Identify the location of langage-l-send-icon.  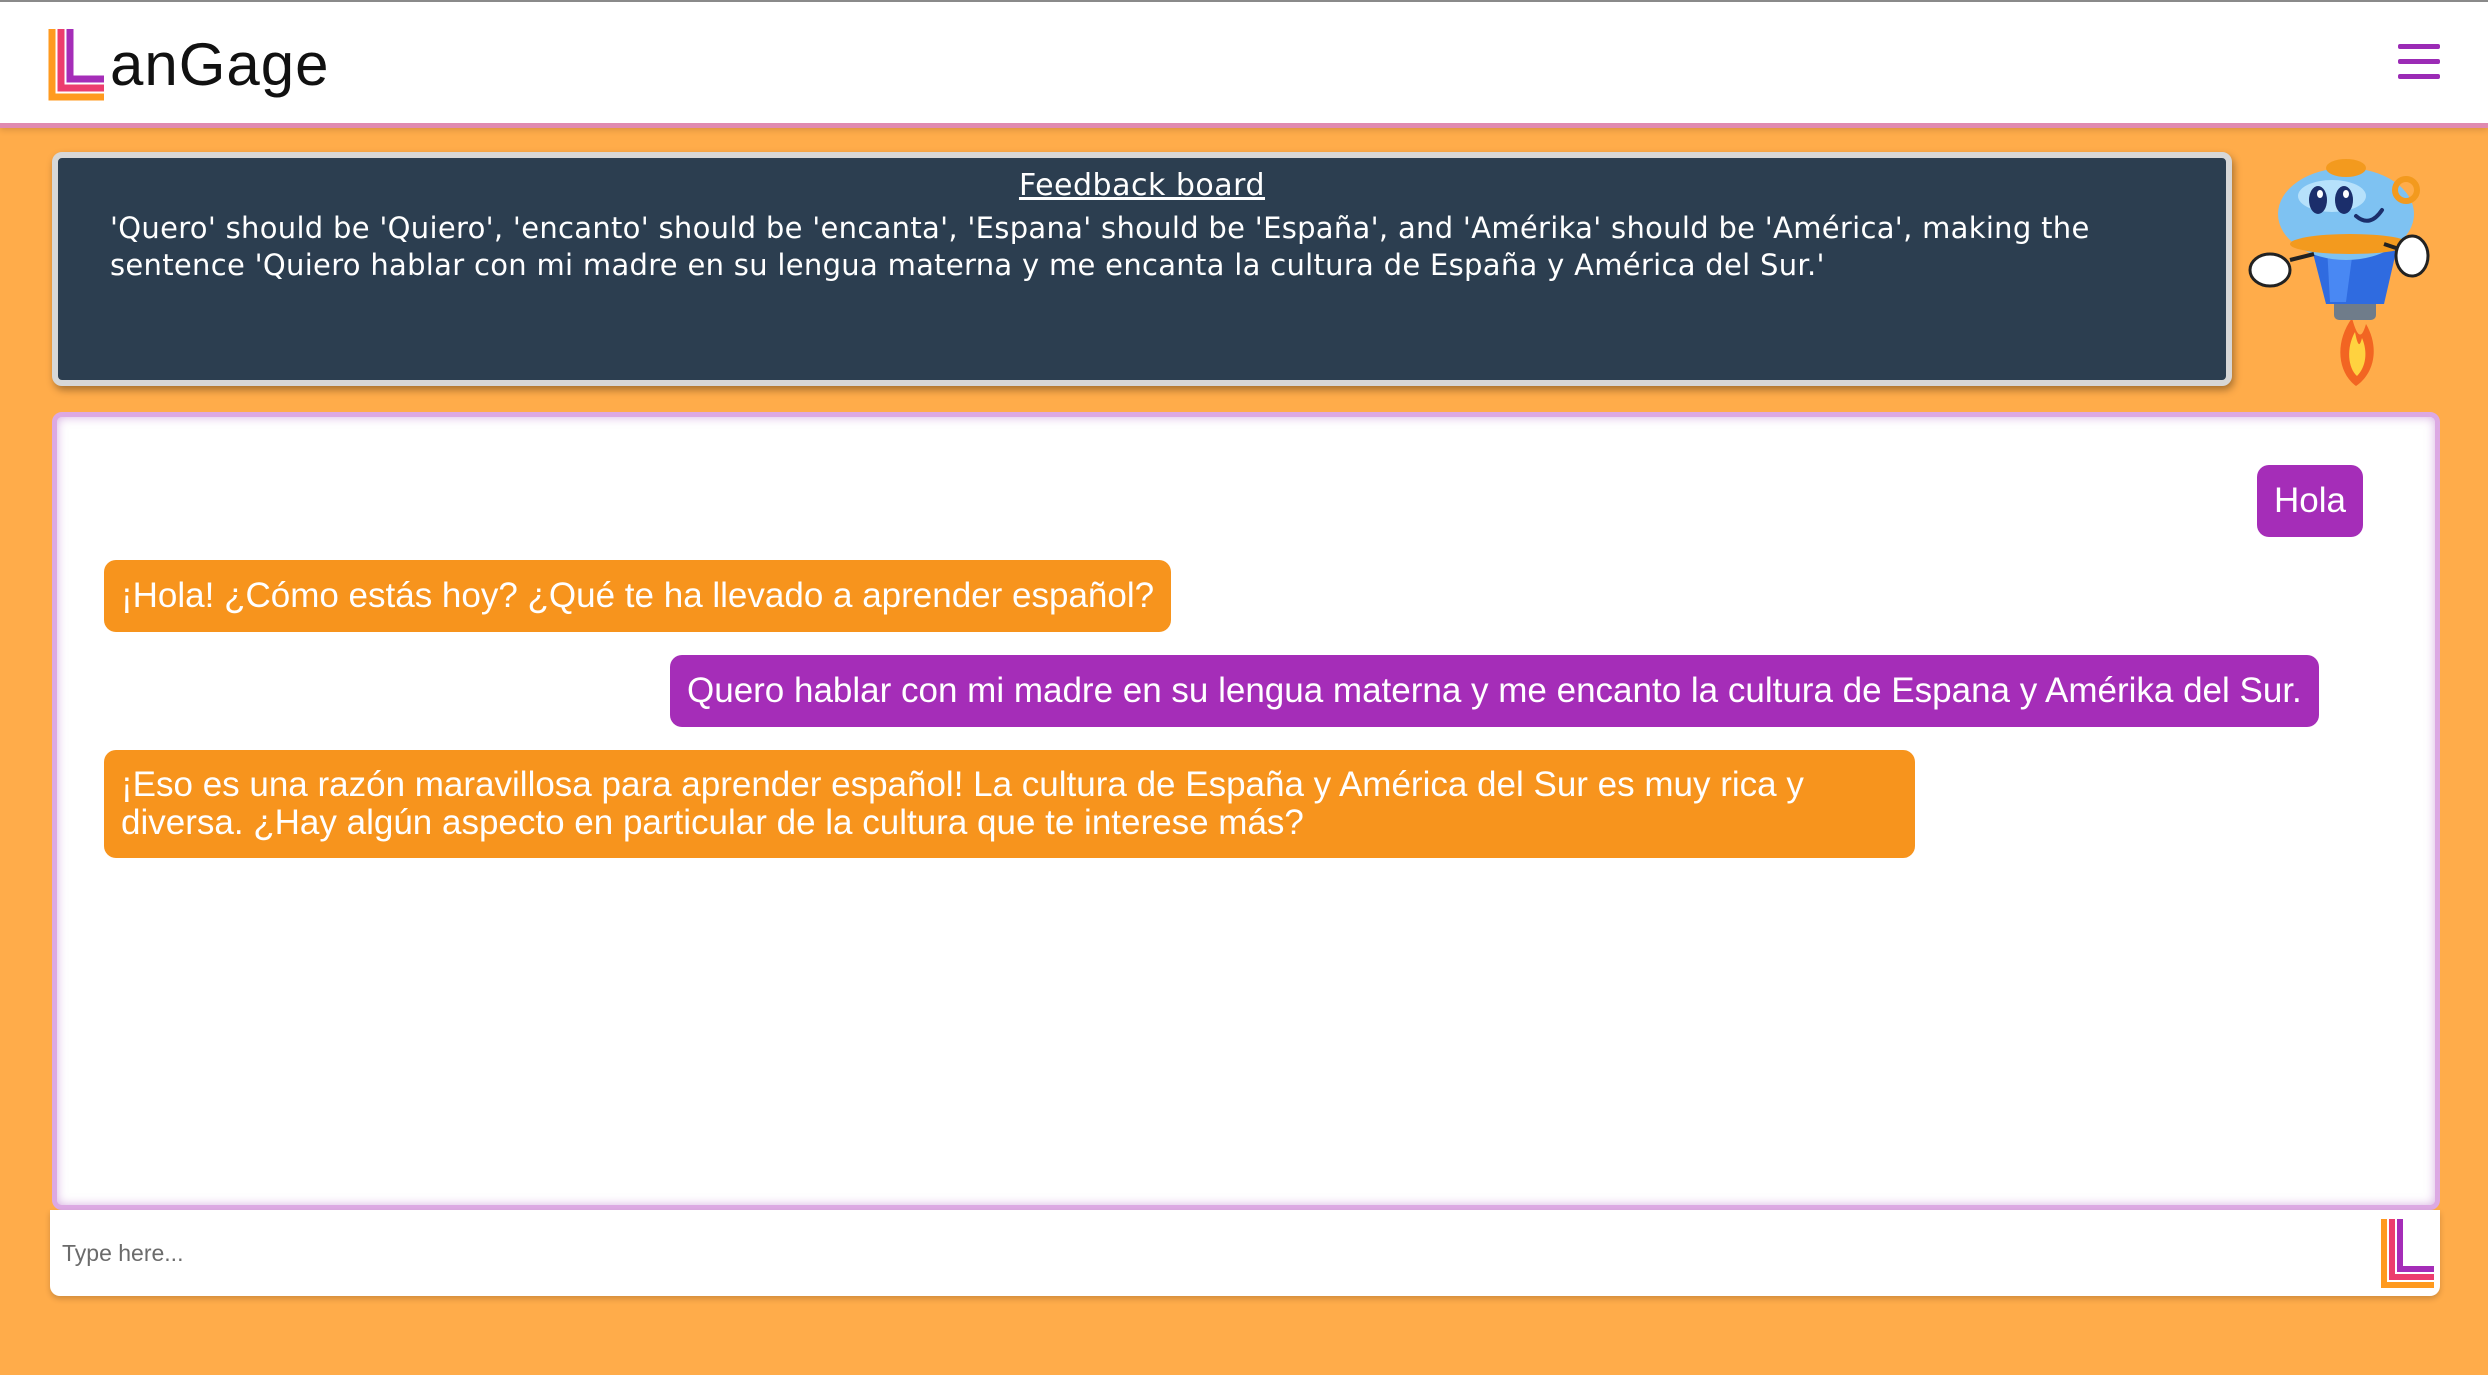
(2408, 1253).